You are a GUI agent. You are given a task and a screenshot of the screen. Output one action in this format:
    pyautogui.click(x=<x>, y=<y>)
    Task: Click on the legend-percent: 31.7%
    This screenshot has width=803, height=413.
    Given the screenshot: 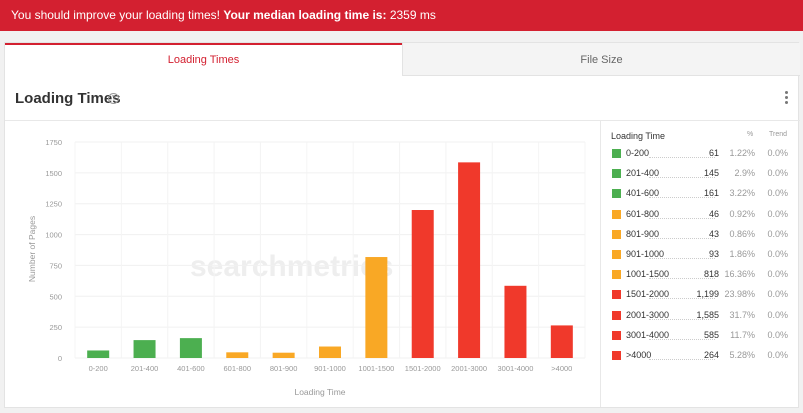 What is the action you would take?
    pyautogui.click(x=742, y=314)
    